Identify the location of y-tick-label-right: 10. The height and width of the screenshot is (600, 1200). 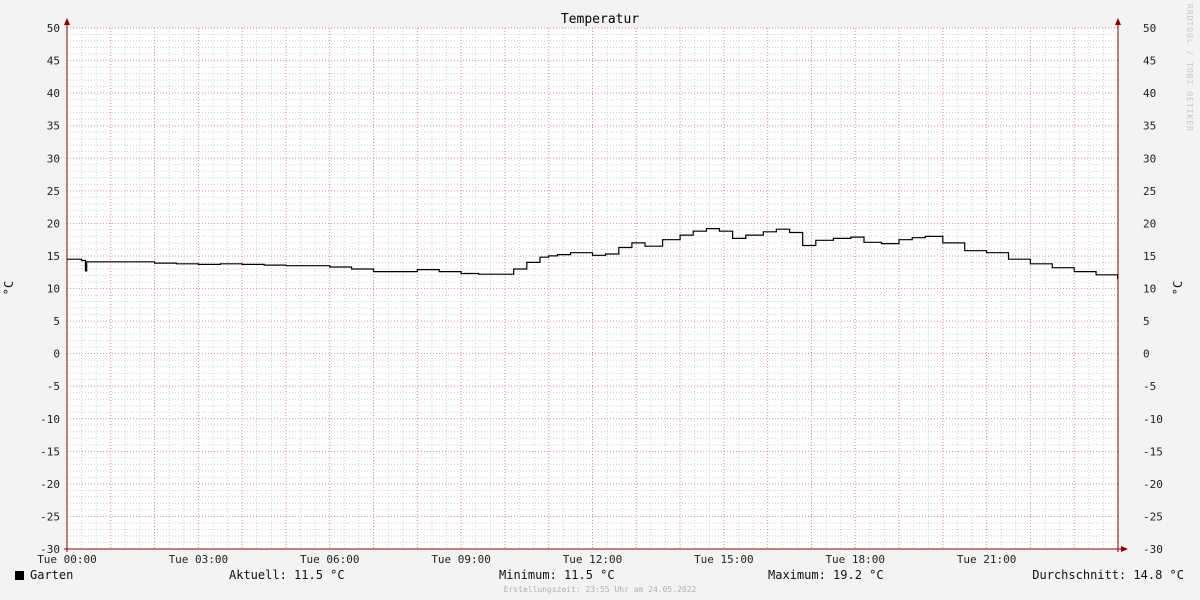
(1149, 289).